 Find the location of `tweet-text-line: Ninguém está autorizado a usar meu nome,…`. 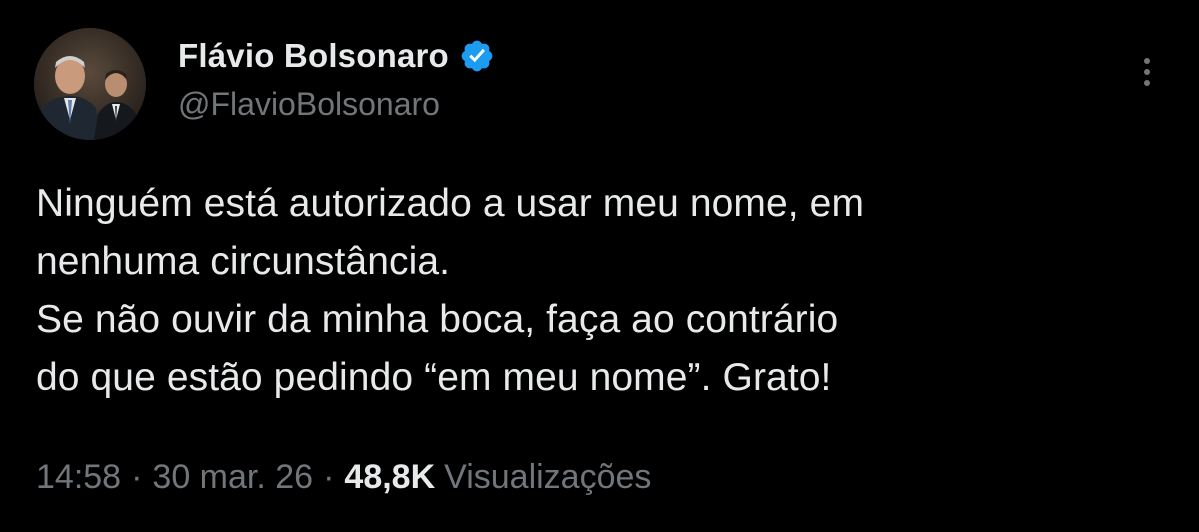

tweet-text-line: Ninguém está autorizado a usar meu nome,… is located at coordinates (450, 203).